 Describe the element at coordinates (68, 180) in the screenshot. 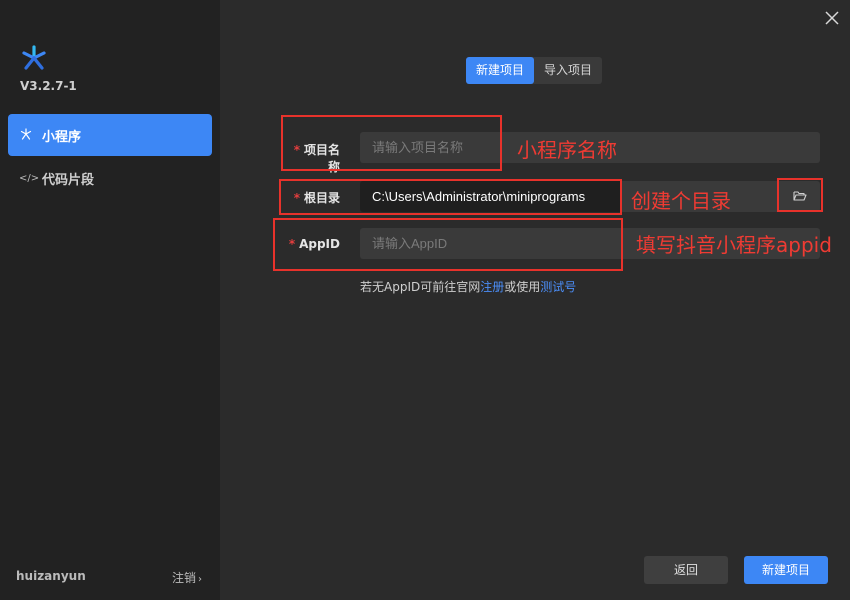

I see `sidebar-item-label: 代码片段` at that location.